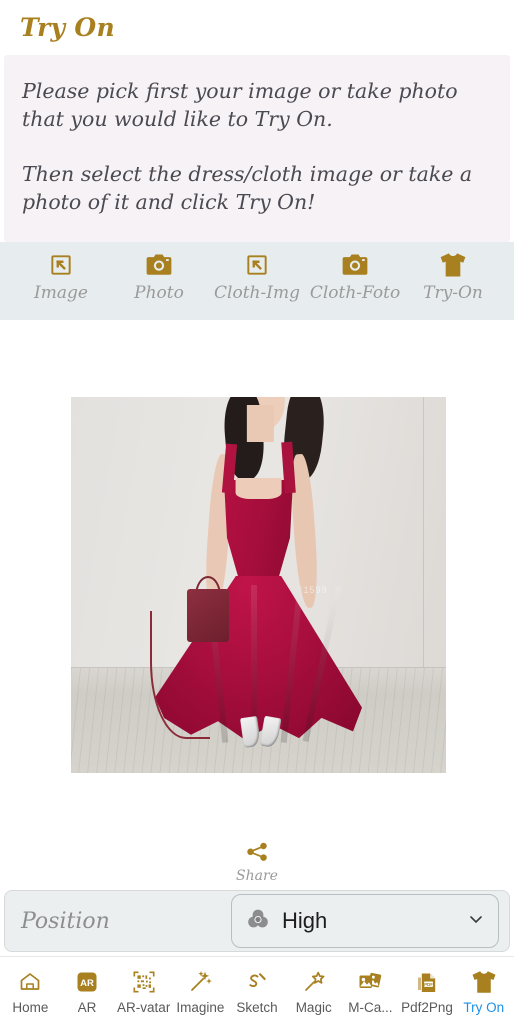 The height and width of the screenshot is (1024, 514). Describe the element at coordinates (30, 982) in the screenshot. I see `home-icon` at that location.